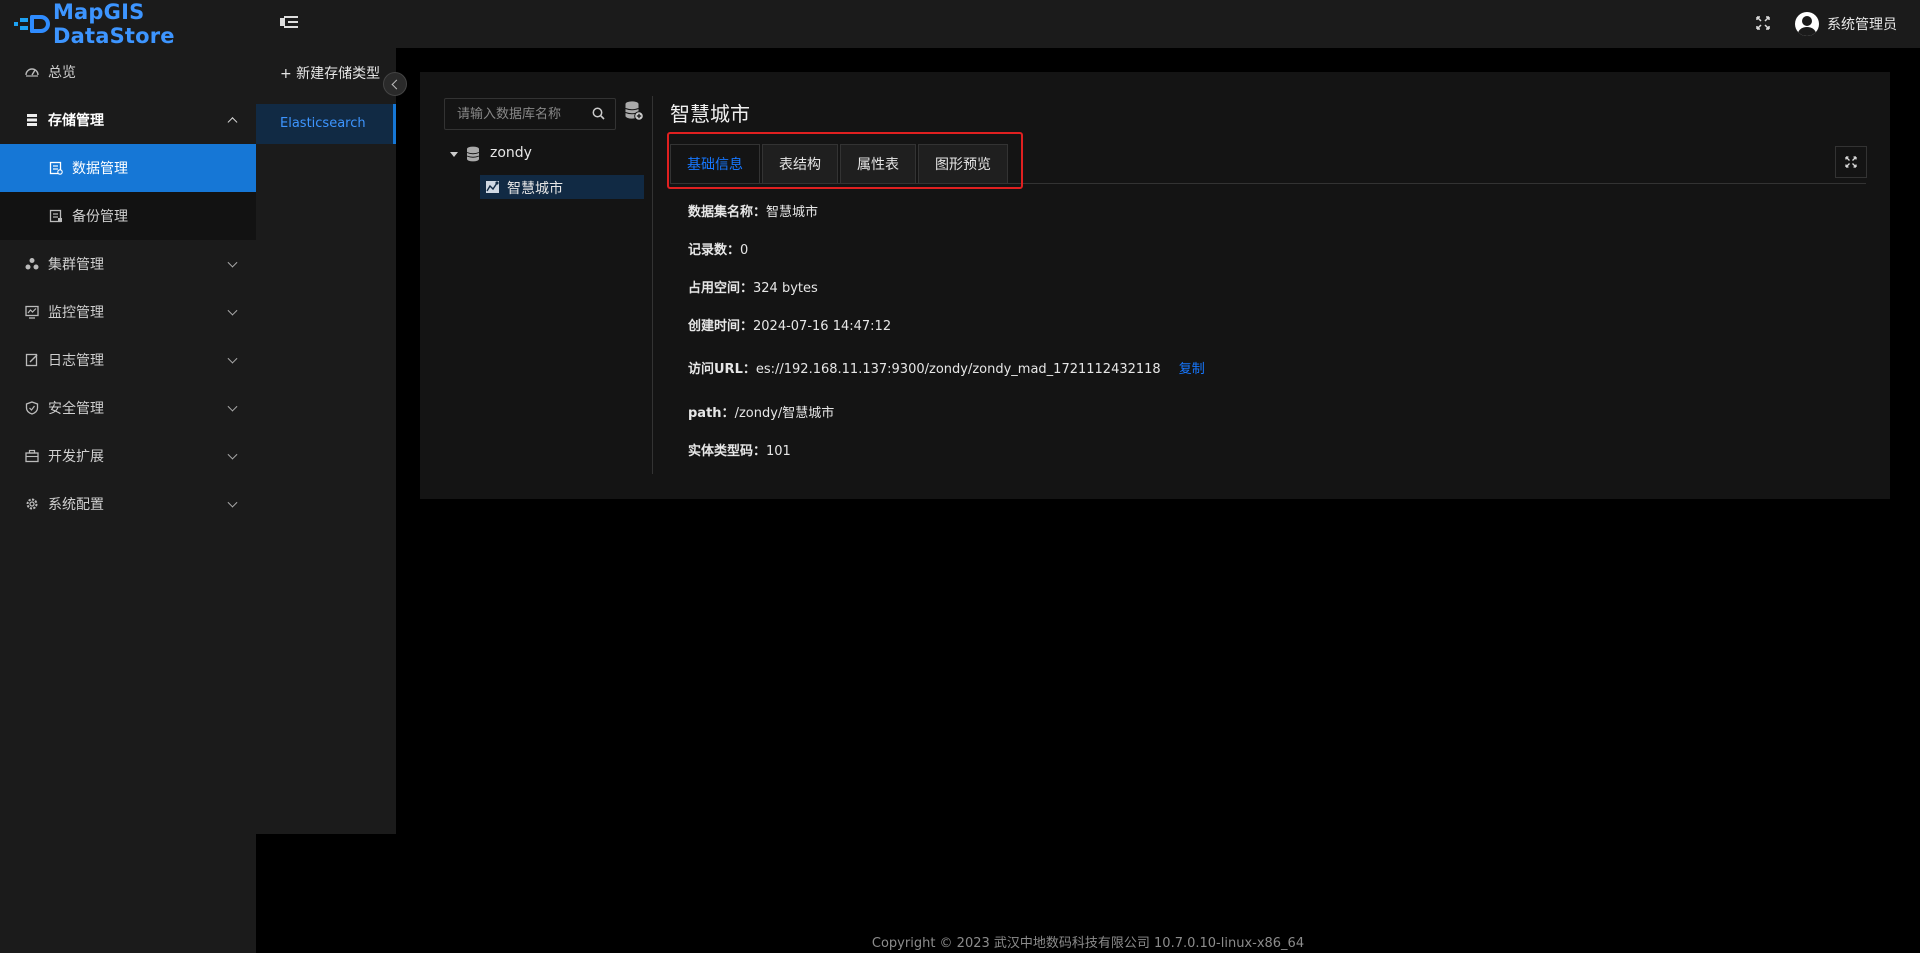 The image size is (1920, 953). I want to click on field-value: 324 bytes, so click(785, 288).